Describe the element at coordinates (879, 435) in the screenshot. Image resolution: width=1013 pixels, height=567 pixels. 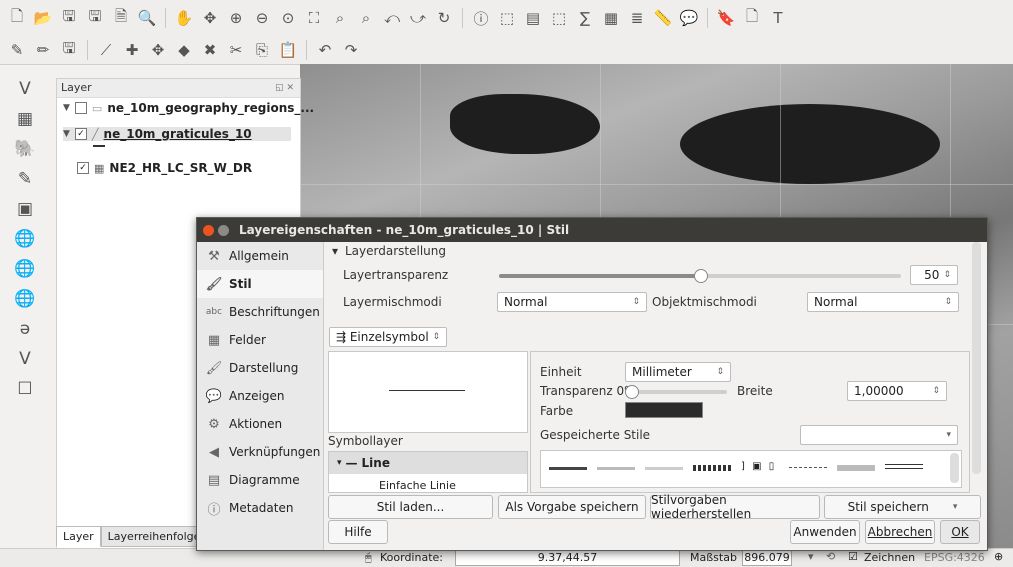
I see `saved-styles-select: ▾` at that location.